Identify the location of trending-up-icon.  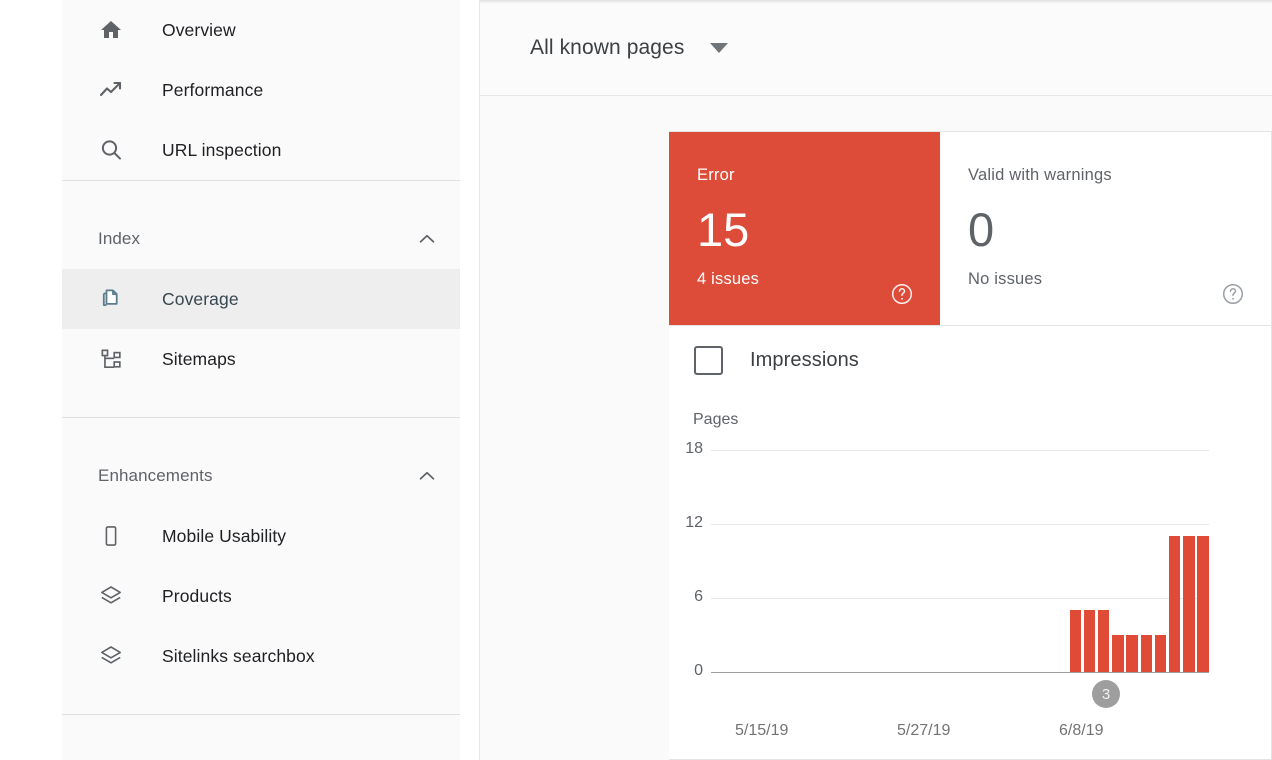
(111, 90).